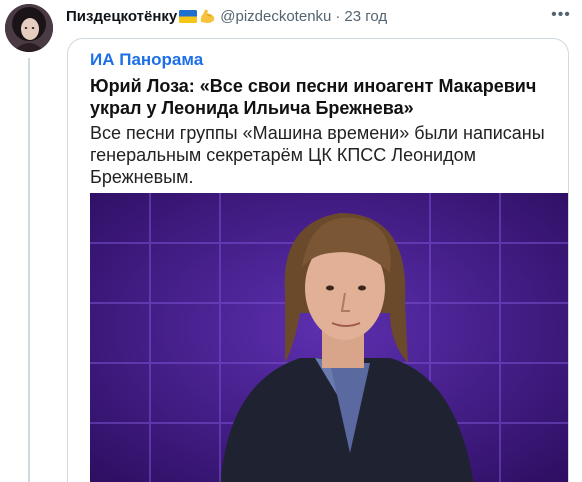  What do you see at coordinates (188, 16) in the screenshot?
I see `ukraine-flag-icon` at bounding box center [188, 16].